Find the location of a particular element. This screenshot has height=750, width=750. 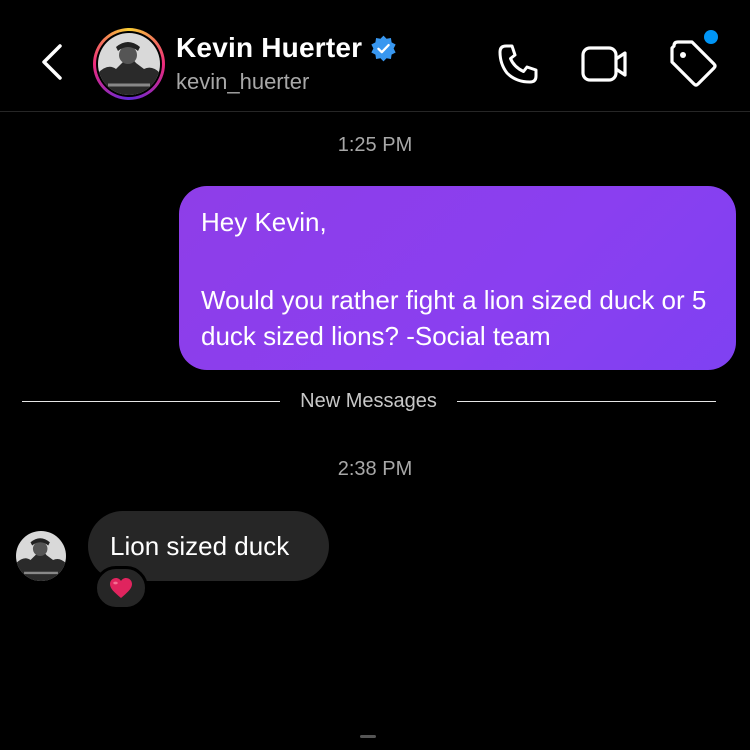

label-tag-button is located at coordinates (692, 64).